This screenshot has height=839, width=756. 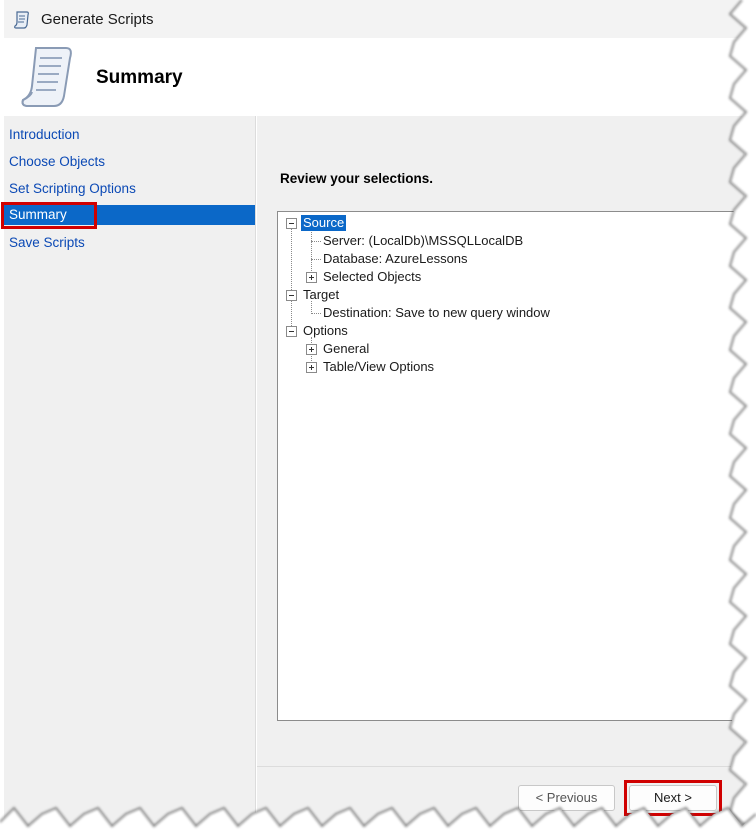 What do you see at coordinates (566, 798) in the screenshot?
I see `previous-button: < Previous` at bounding box center [566, 798].